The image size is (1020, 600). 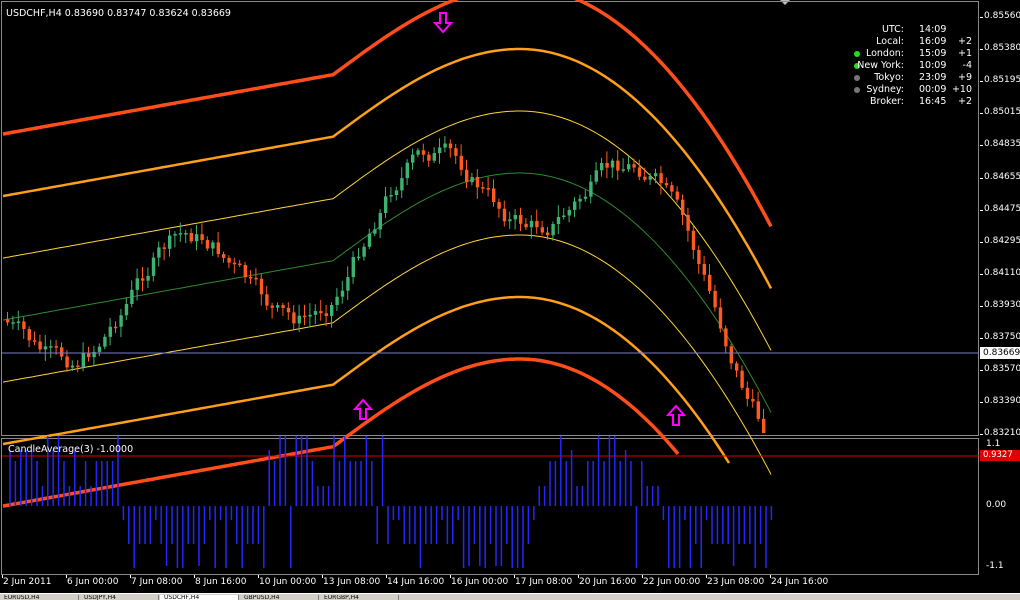 I want to click on indicator-title: CandleAverage(3) -1.0000, so click(x=71, y=449).